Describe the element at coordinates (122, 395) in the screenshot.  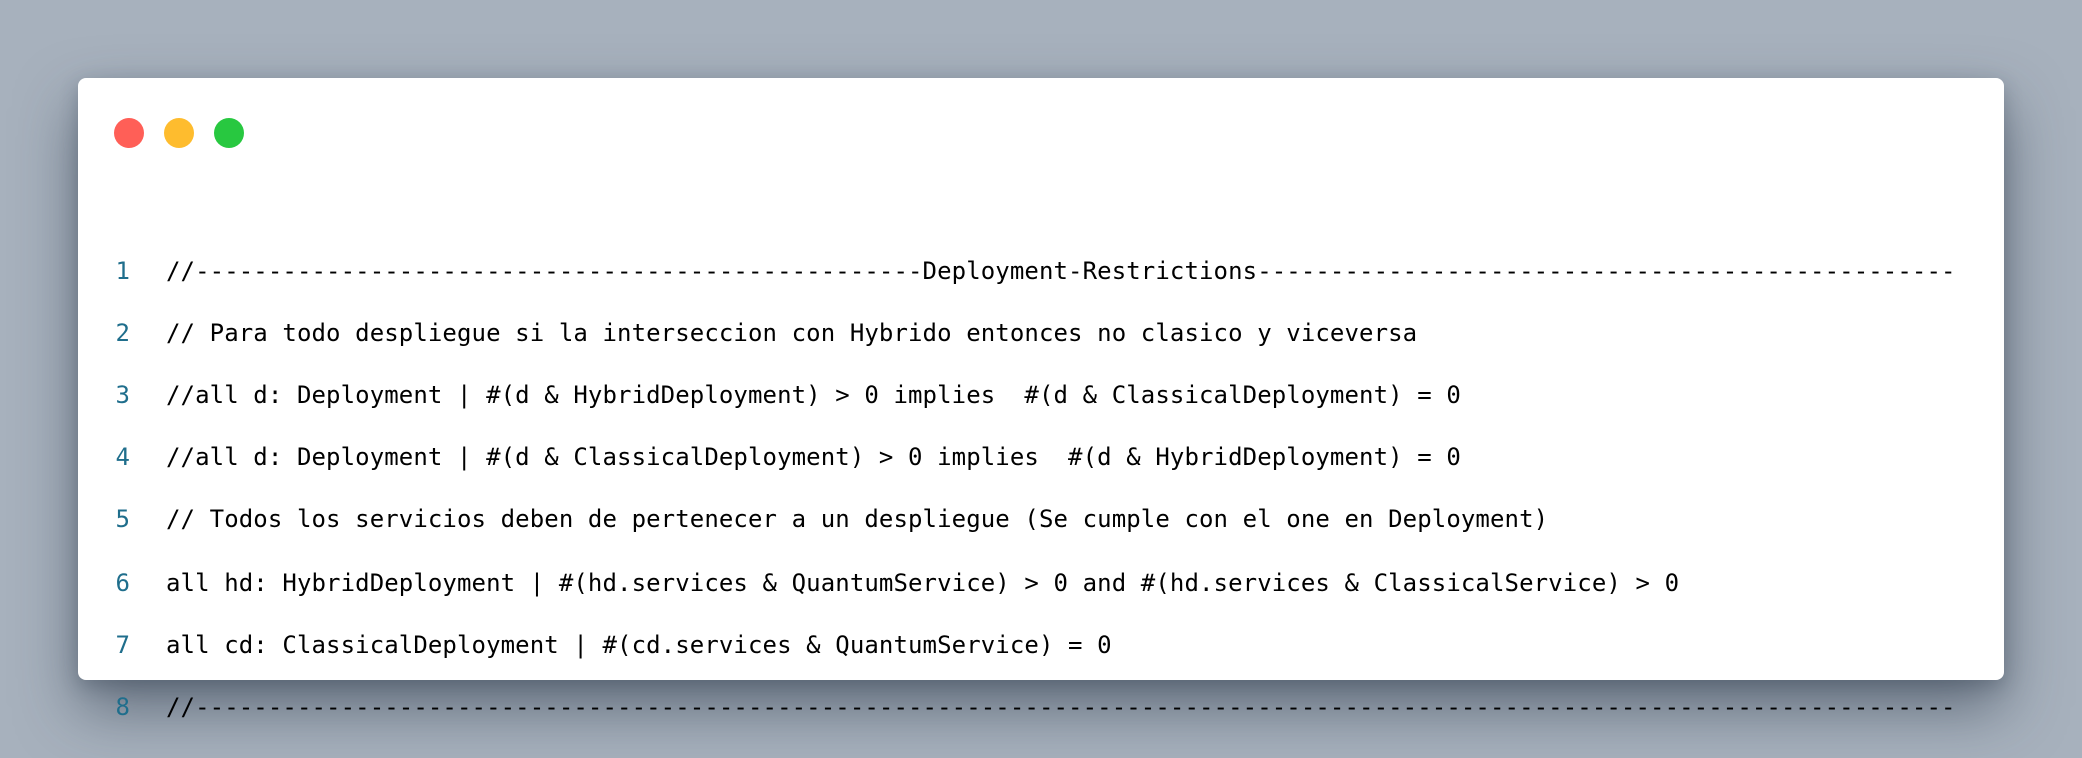
I see `line-number: 3` at that location.